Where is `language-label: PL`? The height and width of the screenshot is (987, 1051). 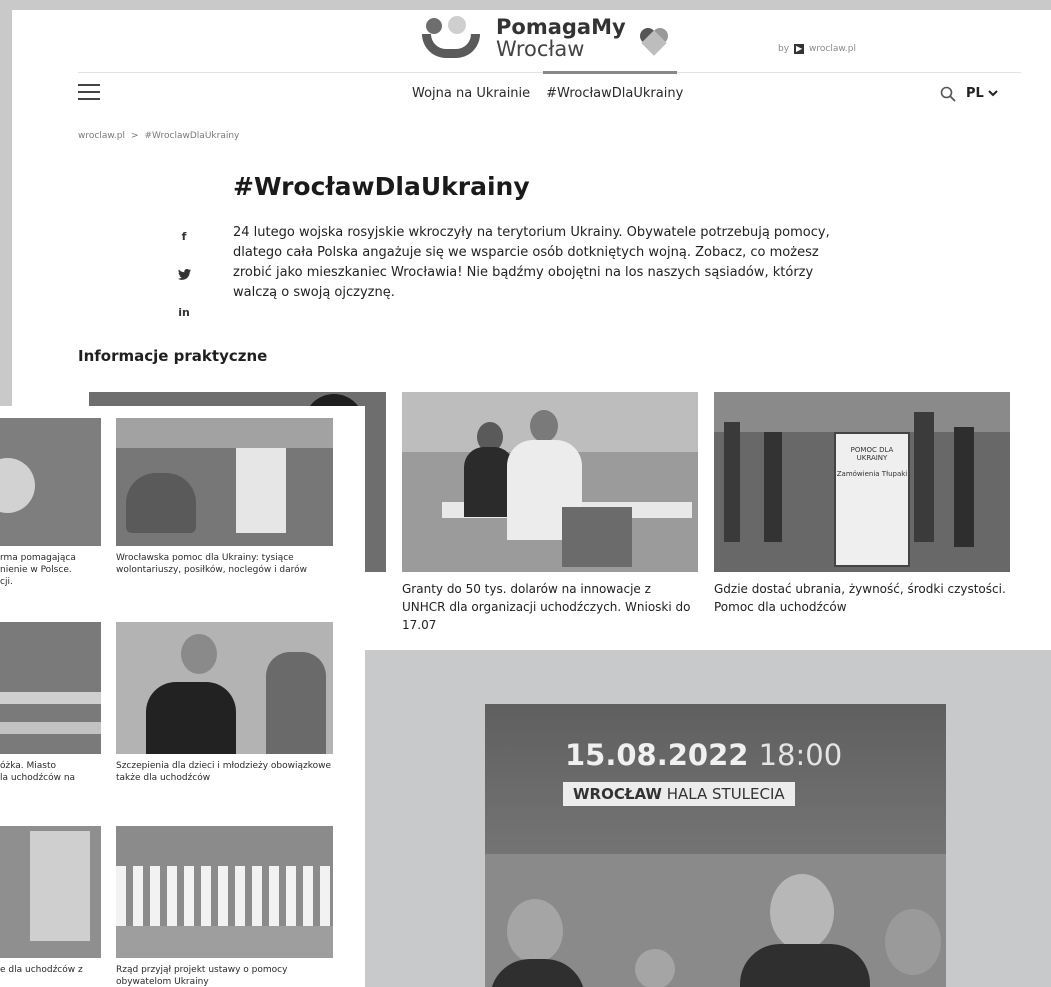
language-label: PL is located at coordinates (975, 93).